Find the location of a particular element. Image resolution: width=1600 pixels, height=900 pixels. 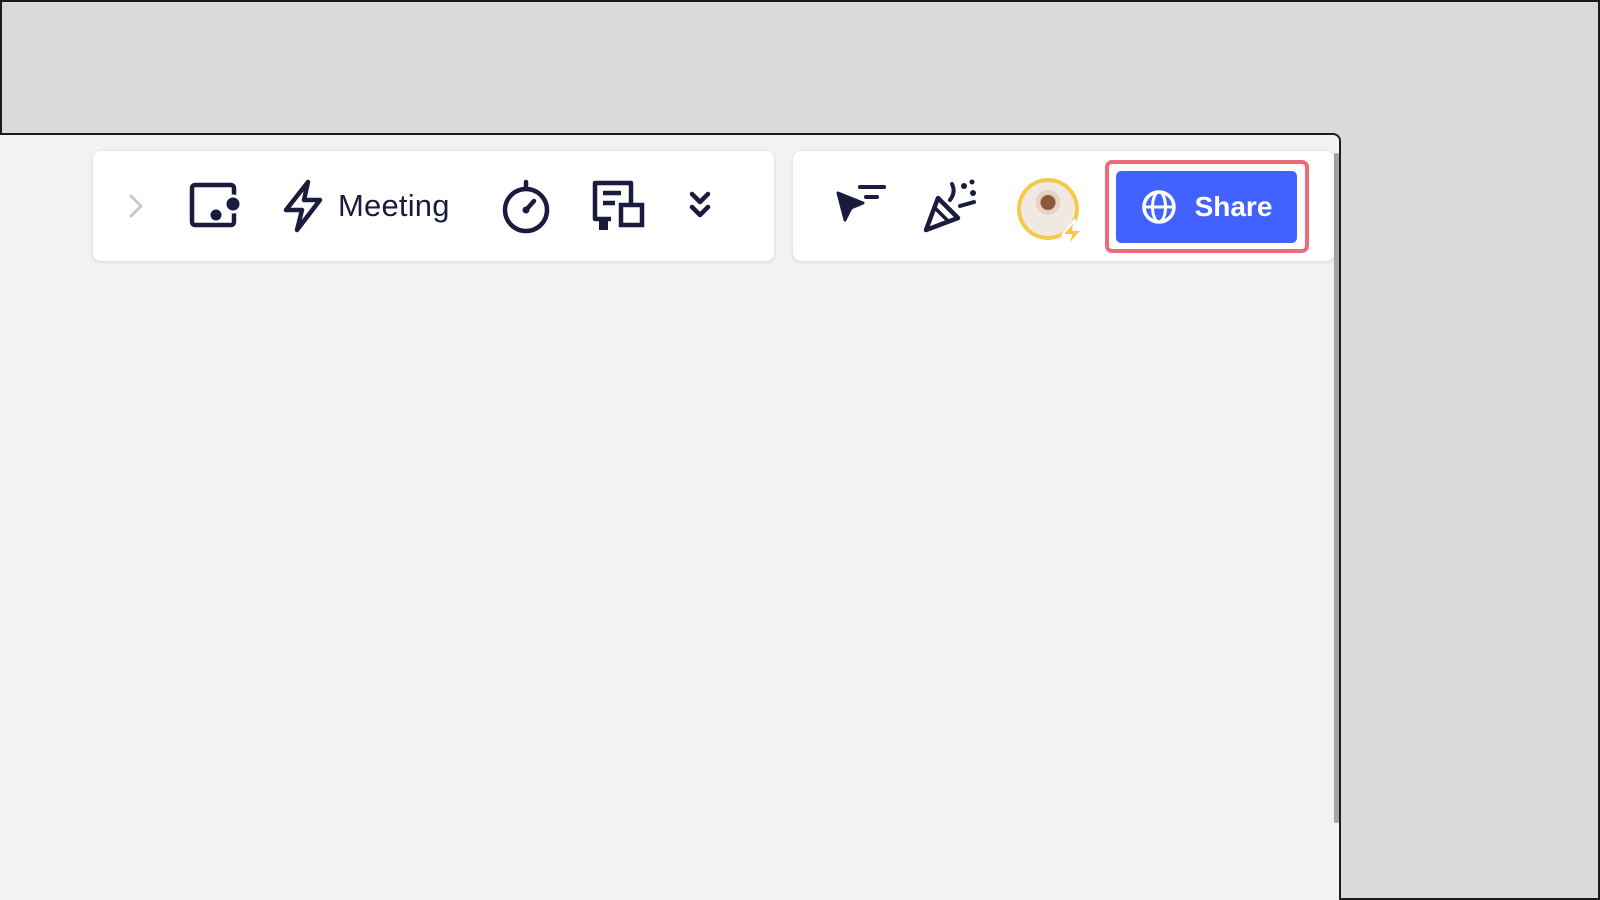

cards-icon is located at coordinates (619, 206).